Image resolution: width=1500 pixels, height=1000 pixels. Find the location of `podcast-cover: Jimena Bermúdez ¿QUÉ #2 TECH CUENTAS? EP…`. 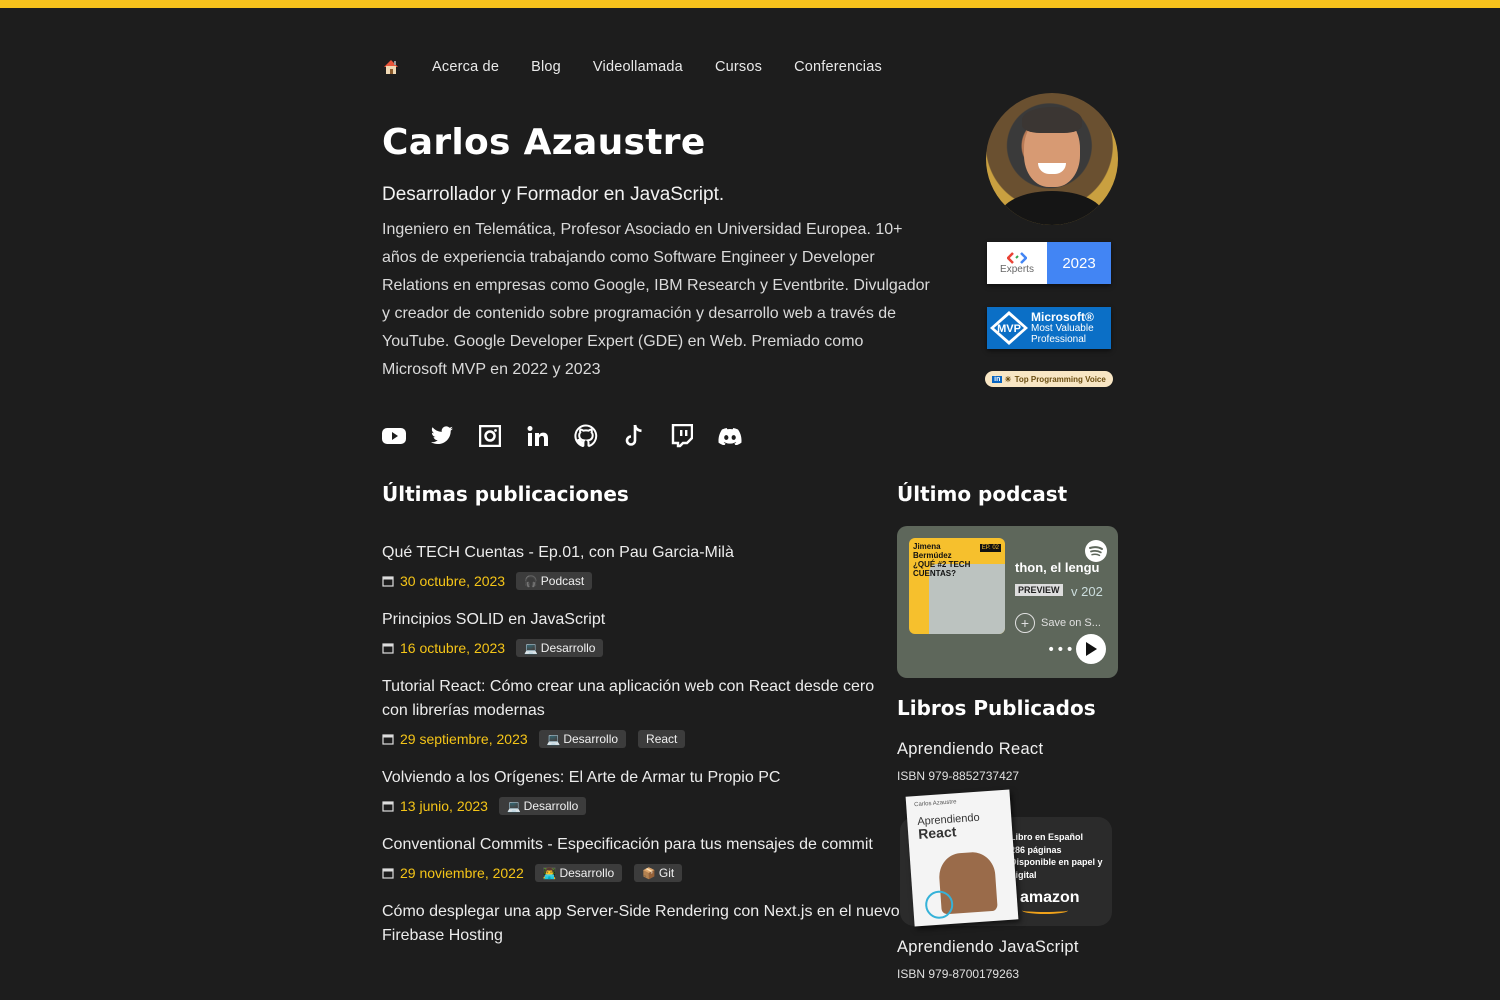

podcast-cover: Jimena Bermúdez ¿QUÉ #2 TECH CUENTAS? EP… is located at coordinates (957, 586).